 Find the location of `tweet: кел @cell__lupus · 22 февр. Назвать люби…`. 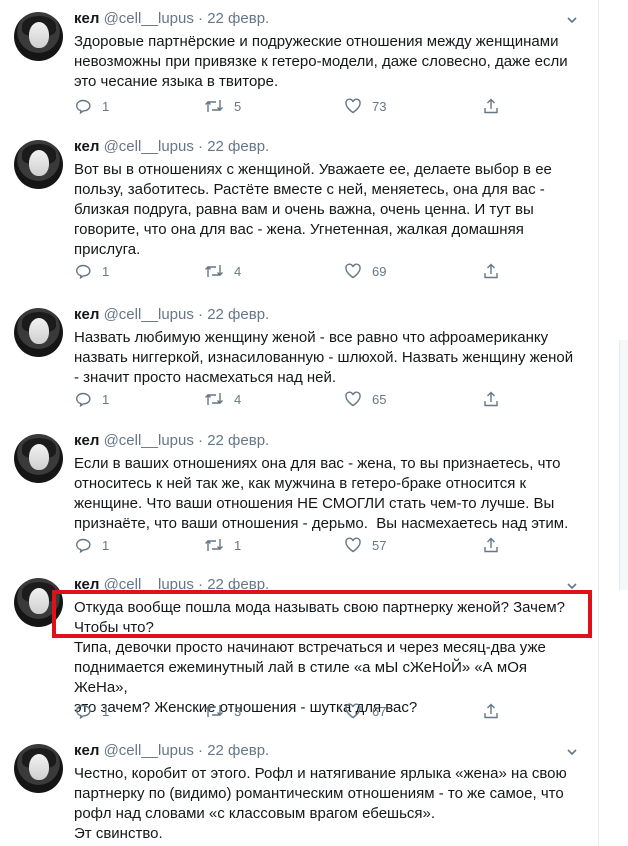

tweet: кел @cell__lupus · 22 февр. Назвать люби… is located at coordinates (299, 360).